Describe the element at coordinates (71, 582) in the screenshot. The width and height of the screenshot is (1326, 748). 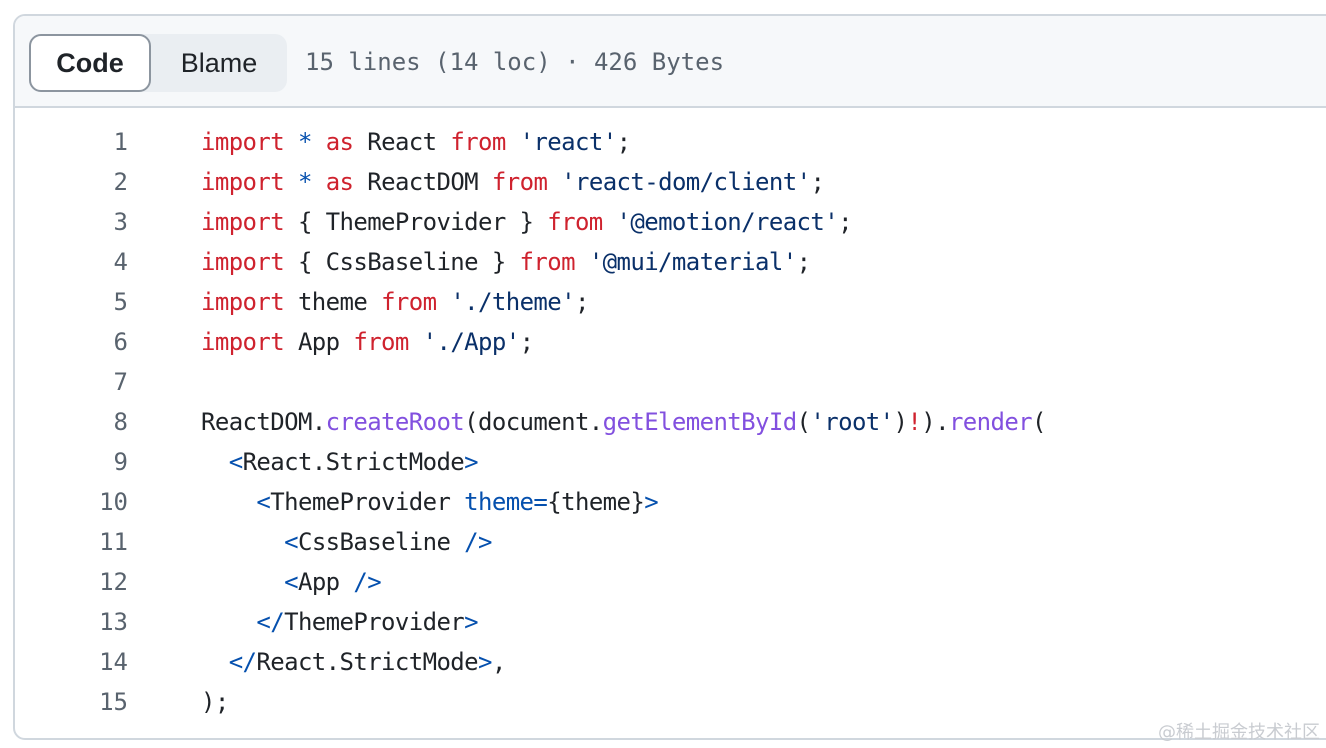
I see `line-number: 12` at that location.